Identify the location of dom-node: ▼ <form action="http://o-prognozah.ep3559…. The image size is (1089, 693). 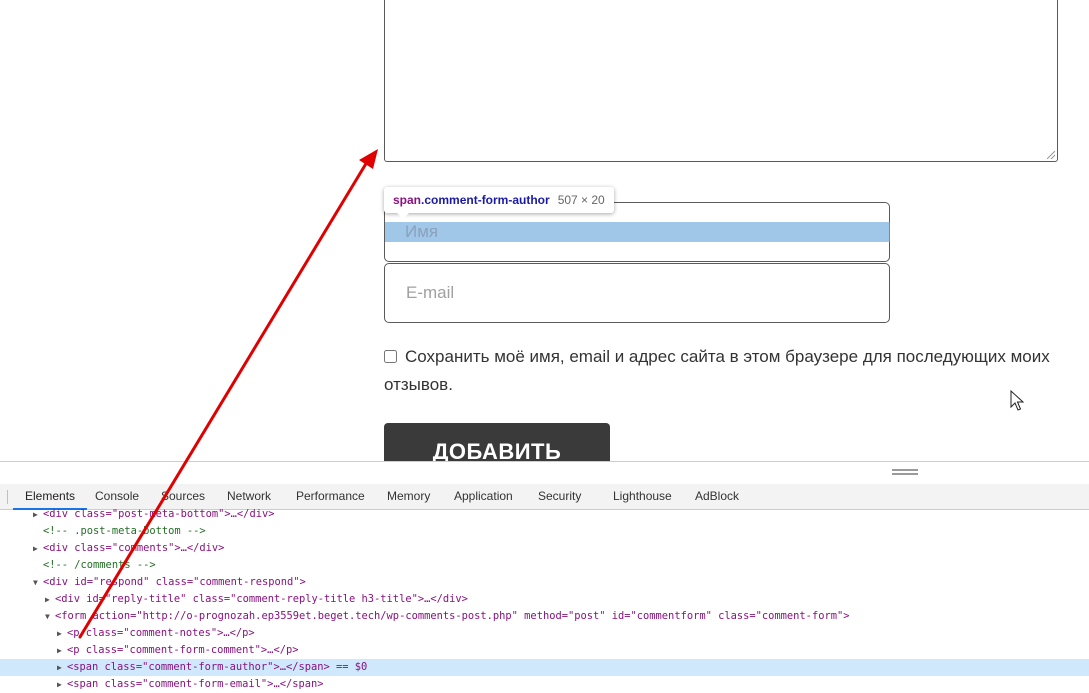
(544, 616).